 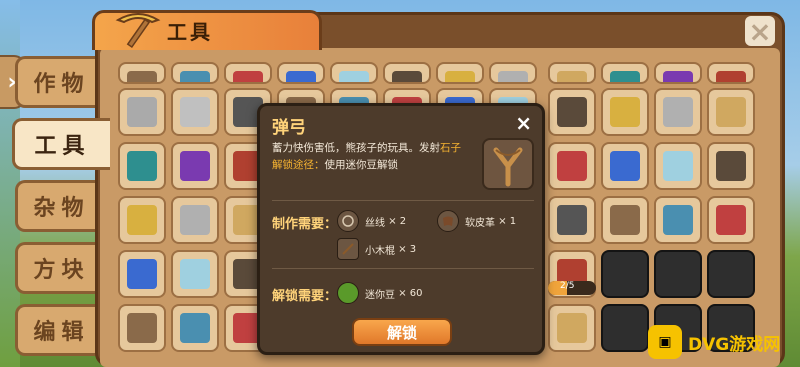 I want to click on tab-tools: 工具, so click(x=61, y=144).